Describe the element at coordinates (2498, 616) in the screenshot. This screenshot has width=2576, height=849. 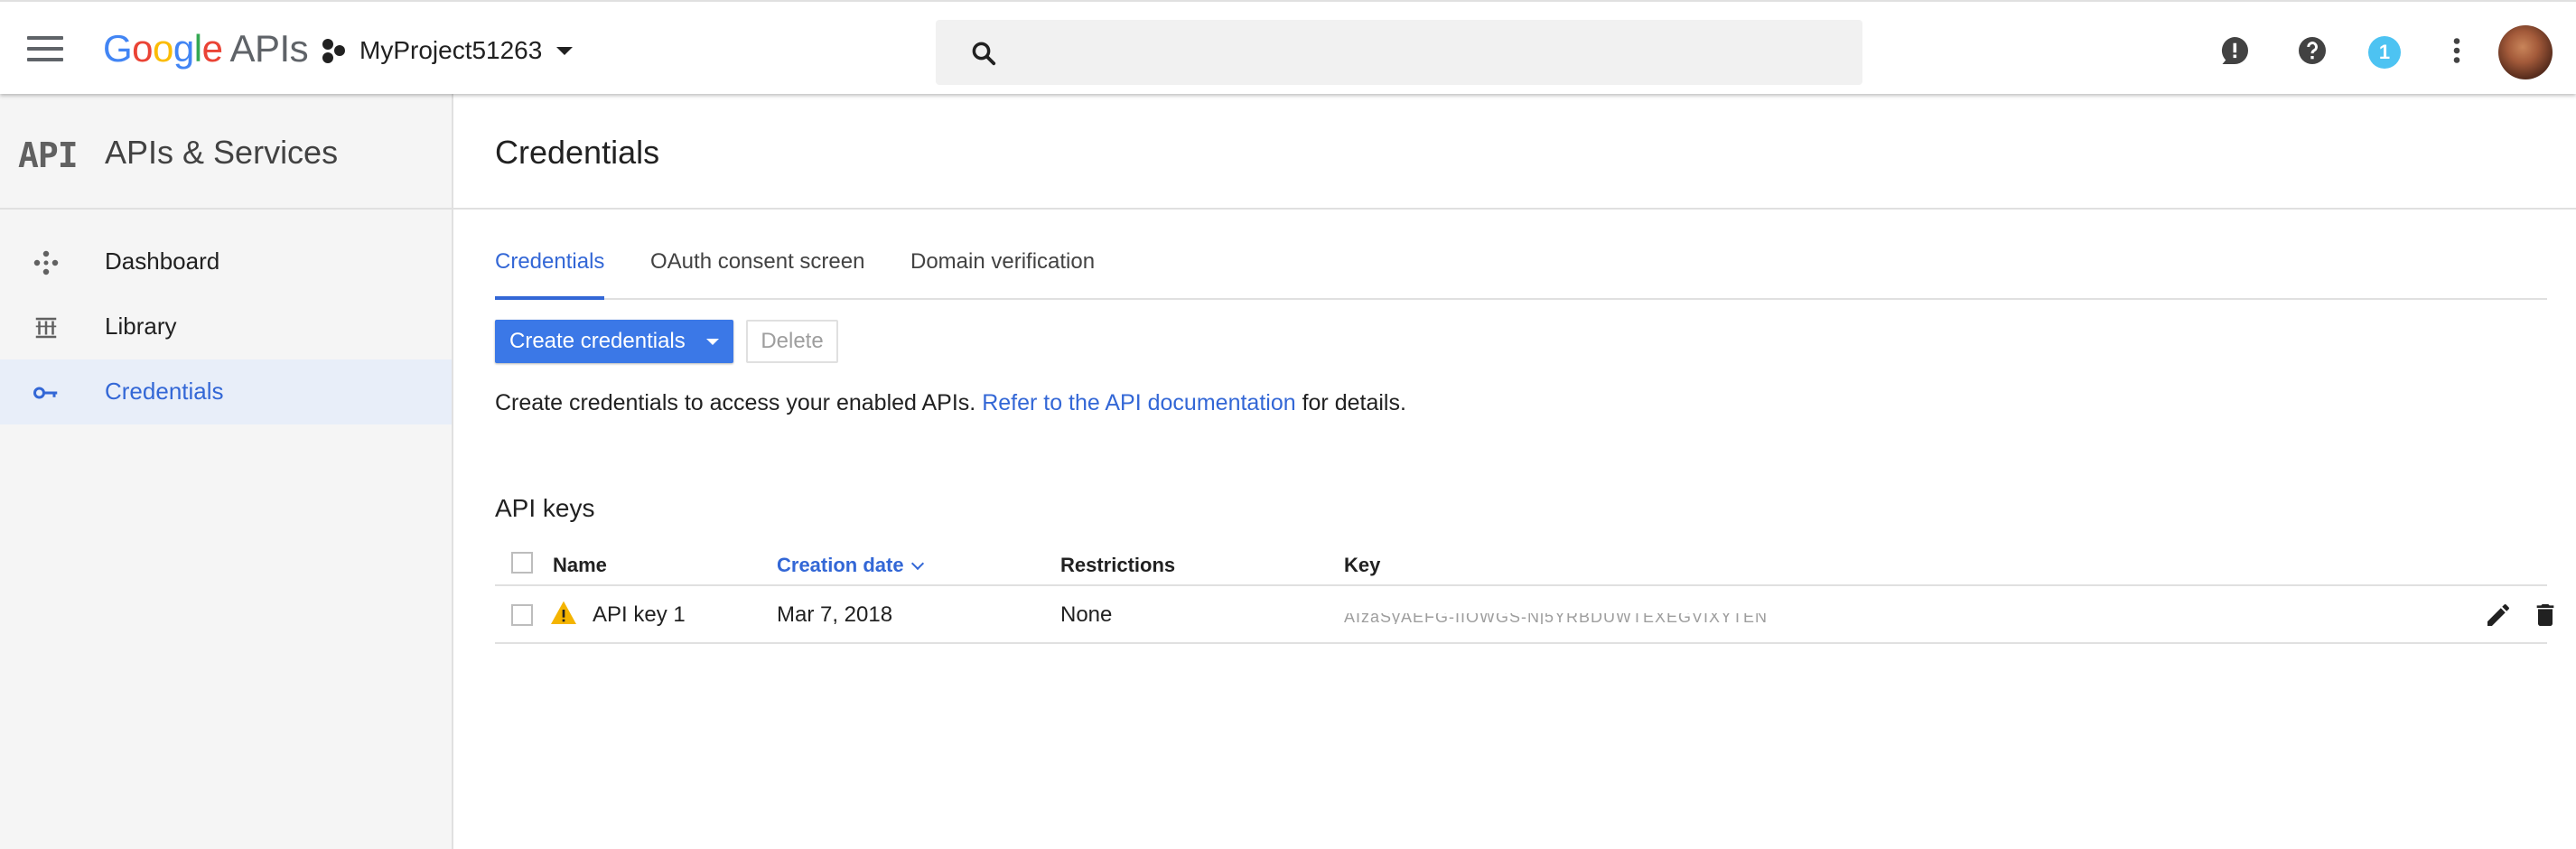
I see `edit-icon` at that location.